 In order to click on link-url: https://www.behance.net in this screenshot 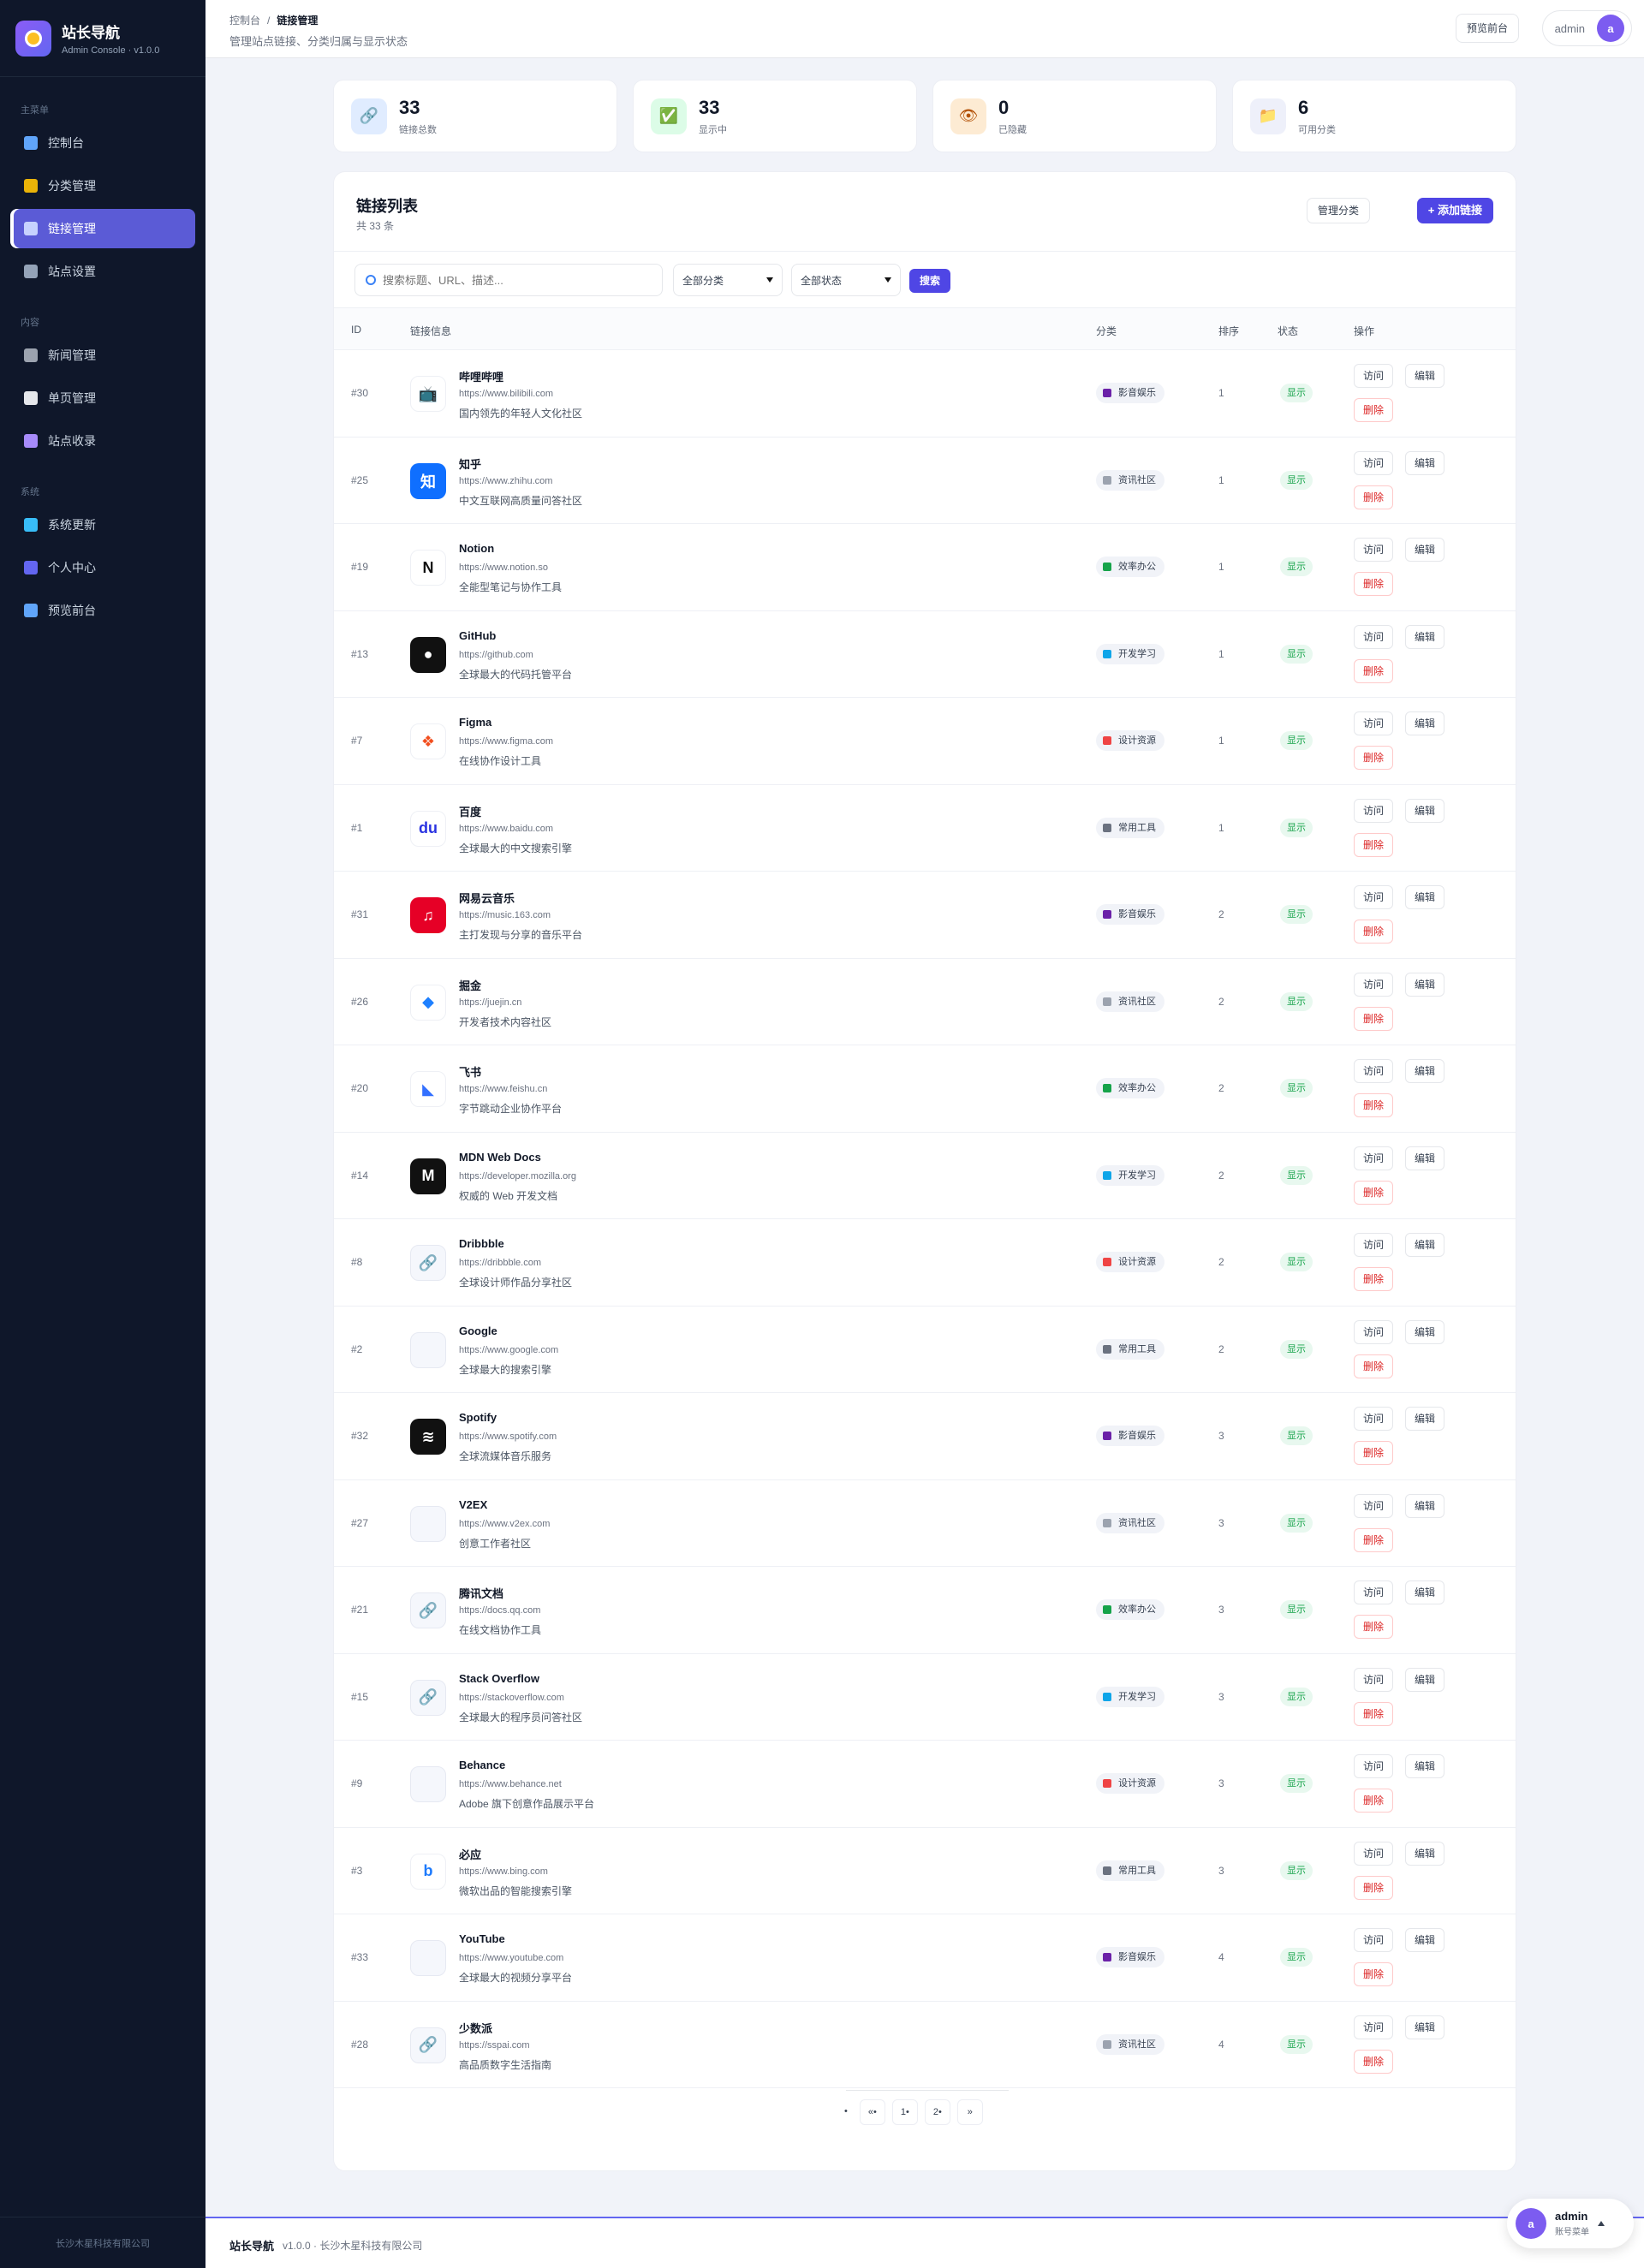, I will do `click(510, 1784)`.